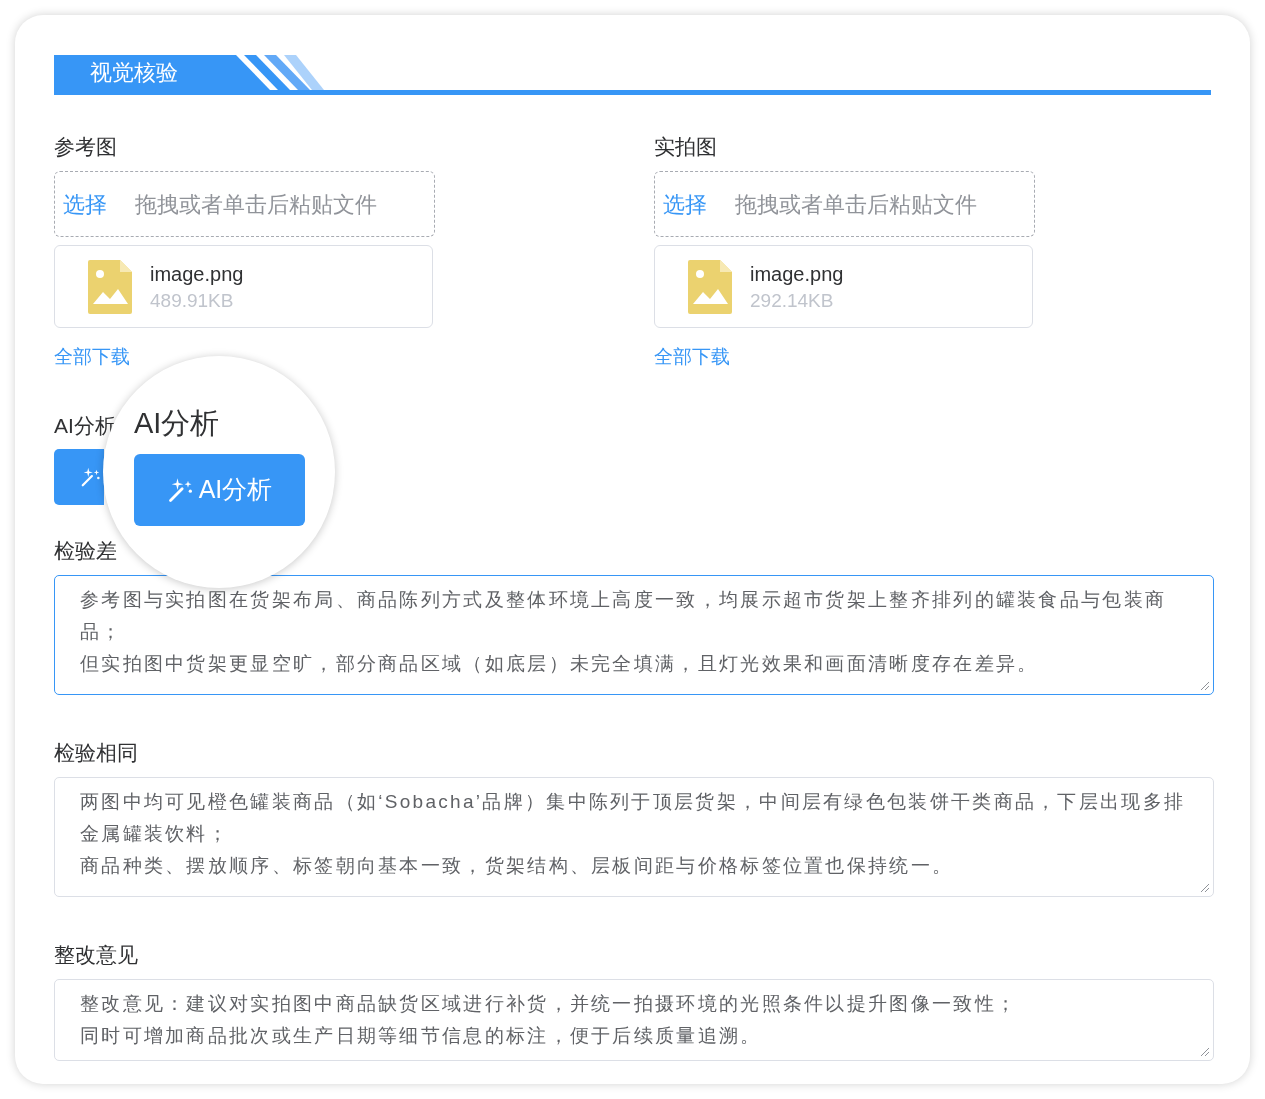 The height and width of the screenshot is (1099, 1265). I want to click on text-area: 参考图与实拍图在货架布局、商品陈列方式及整体环境上高度一致，均展示超市货架上整齐排列的罐装食品与包装商品； 但实拍图中货架更显空旷，部分商品区域（如底层）未完全填满，且灯光效果和画面清晰度存在差异。, so click(634, 635).